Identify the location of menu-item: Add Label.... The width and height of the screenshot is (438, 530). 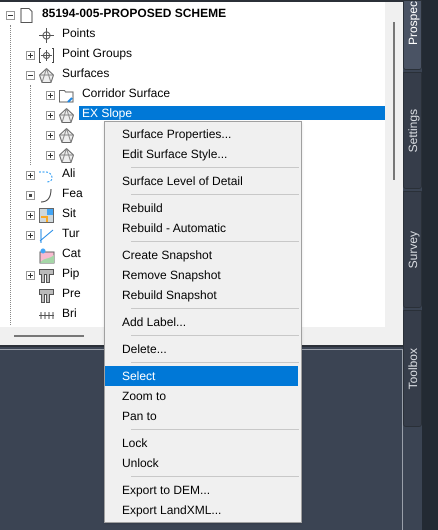
(201, 322).